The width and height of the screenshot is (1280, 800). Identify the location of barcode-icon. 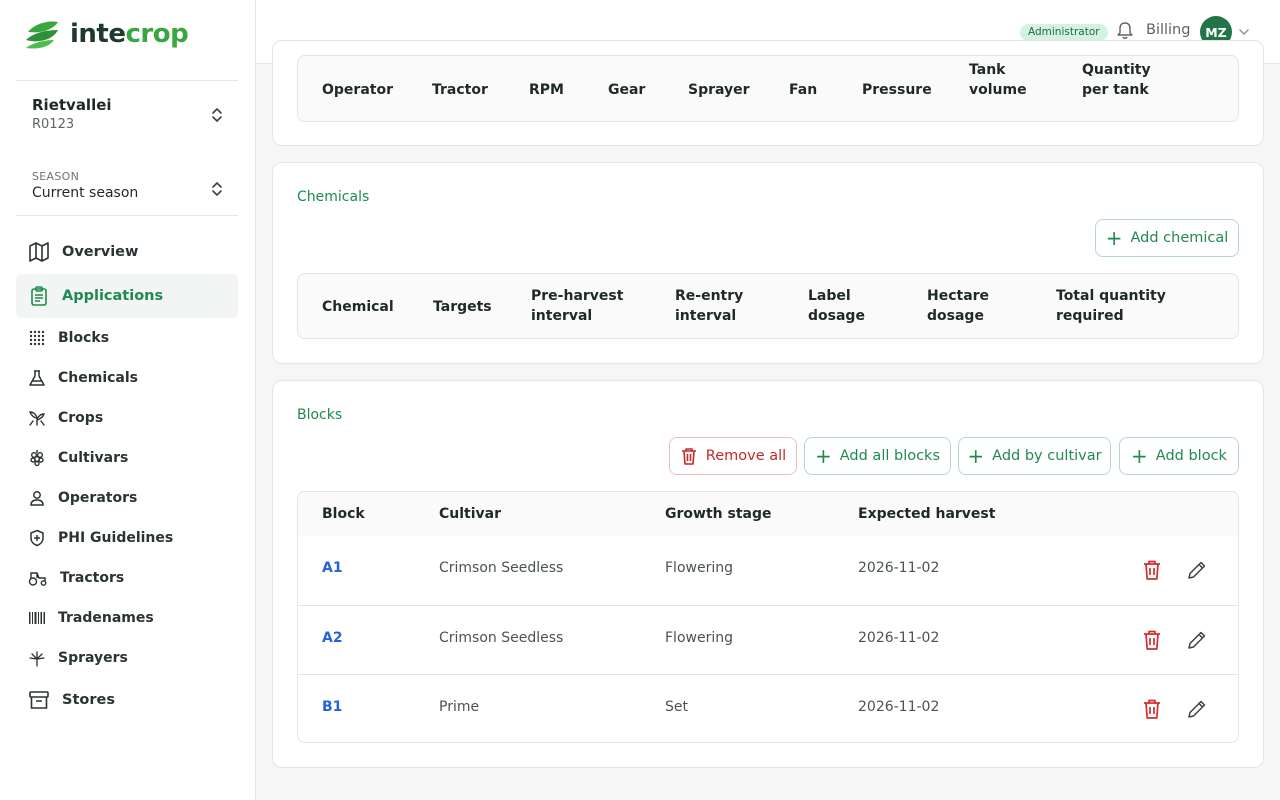
(37, 618).